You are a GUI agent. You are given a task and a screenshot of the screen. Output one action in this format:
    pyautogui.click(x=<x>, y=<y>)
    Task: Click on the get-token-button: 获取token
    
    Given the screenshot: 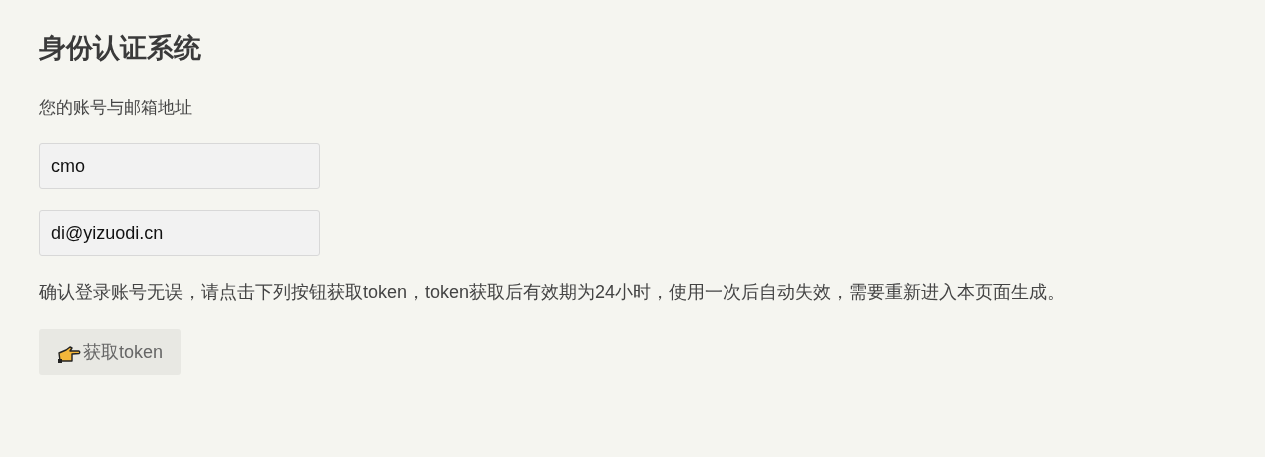 What is the action you would take?
    pyautogui.click(x=110, y=352)
    